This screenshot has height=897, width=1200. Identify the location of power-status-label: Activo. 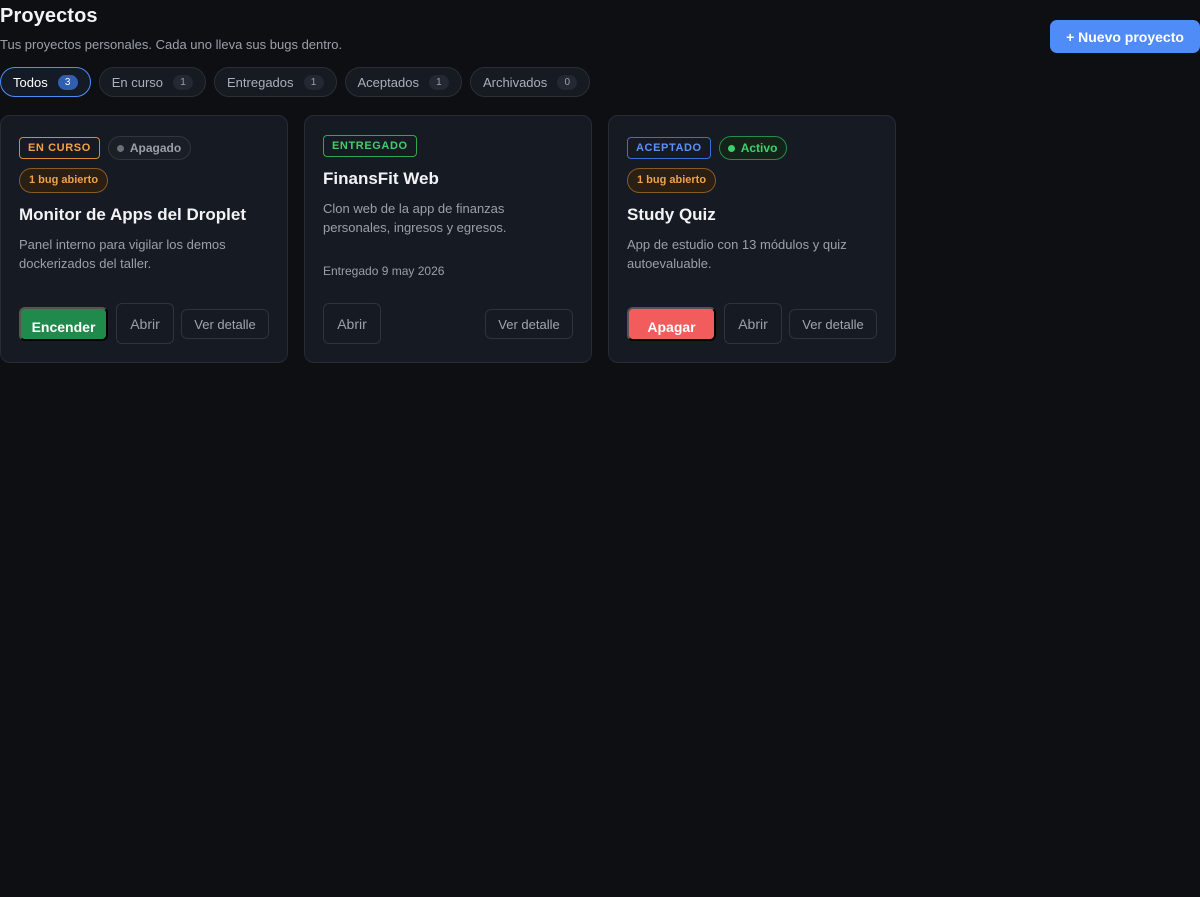
(759, 148).